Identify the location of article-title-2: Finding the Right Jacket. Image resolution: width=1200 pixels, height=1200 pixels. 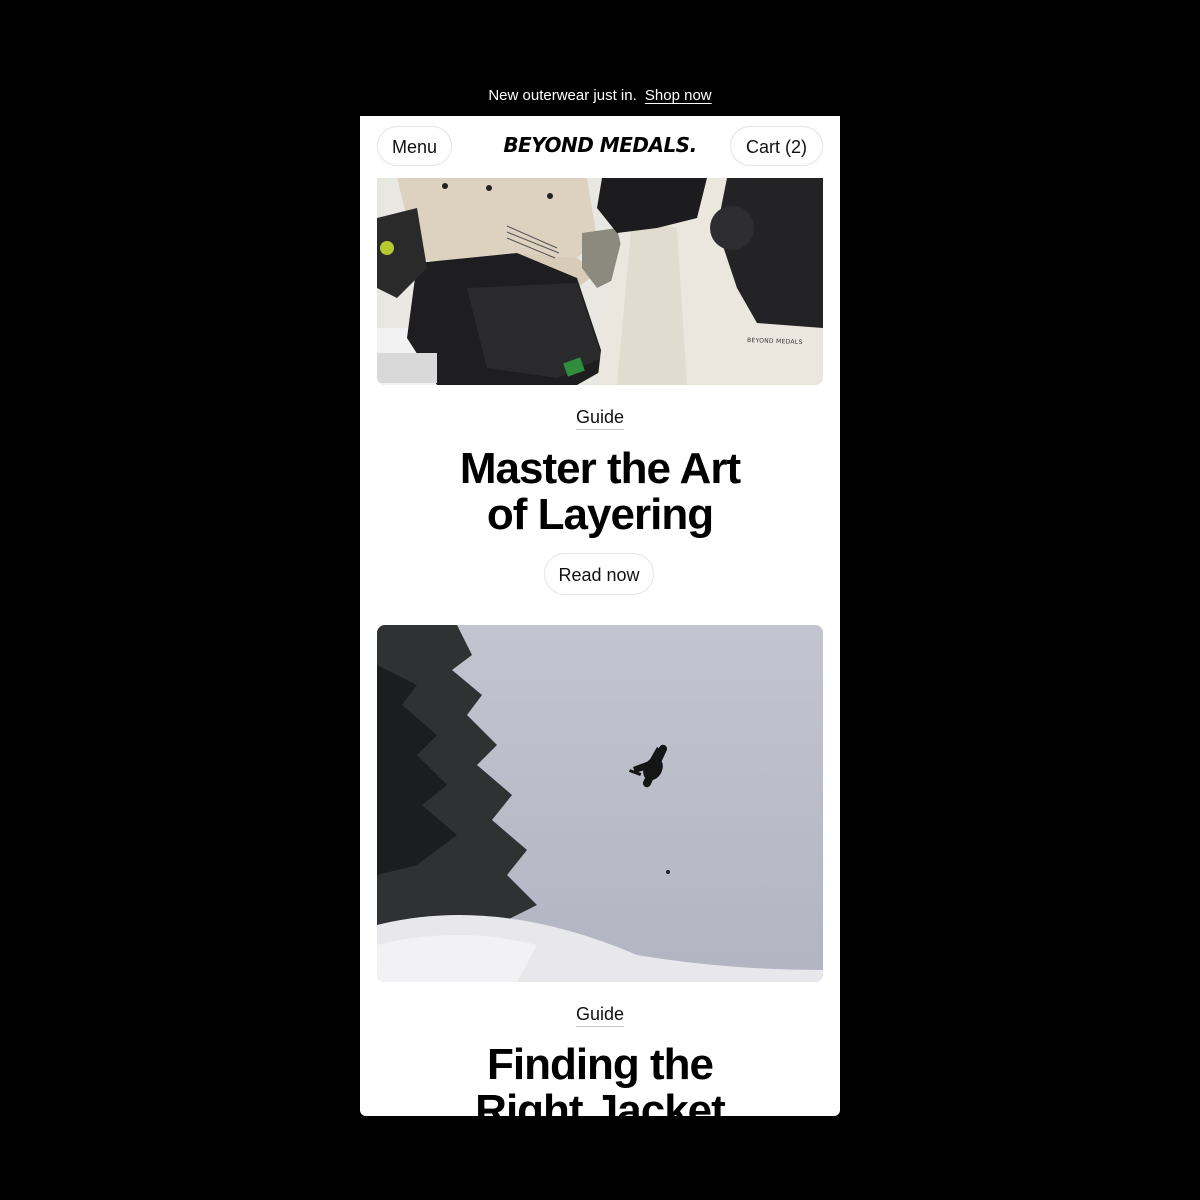
(600, 1079).